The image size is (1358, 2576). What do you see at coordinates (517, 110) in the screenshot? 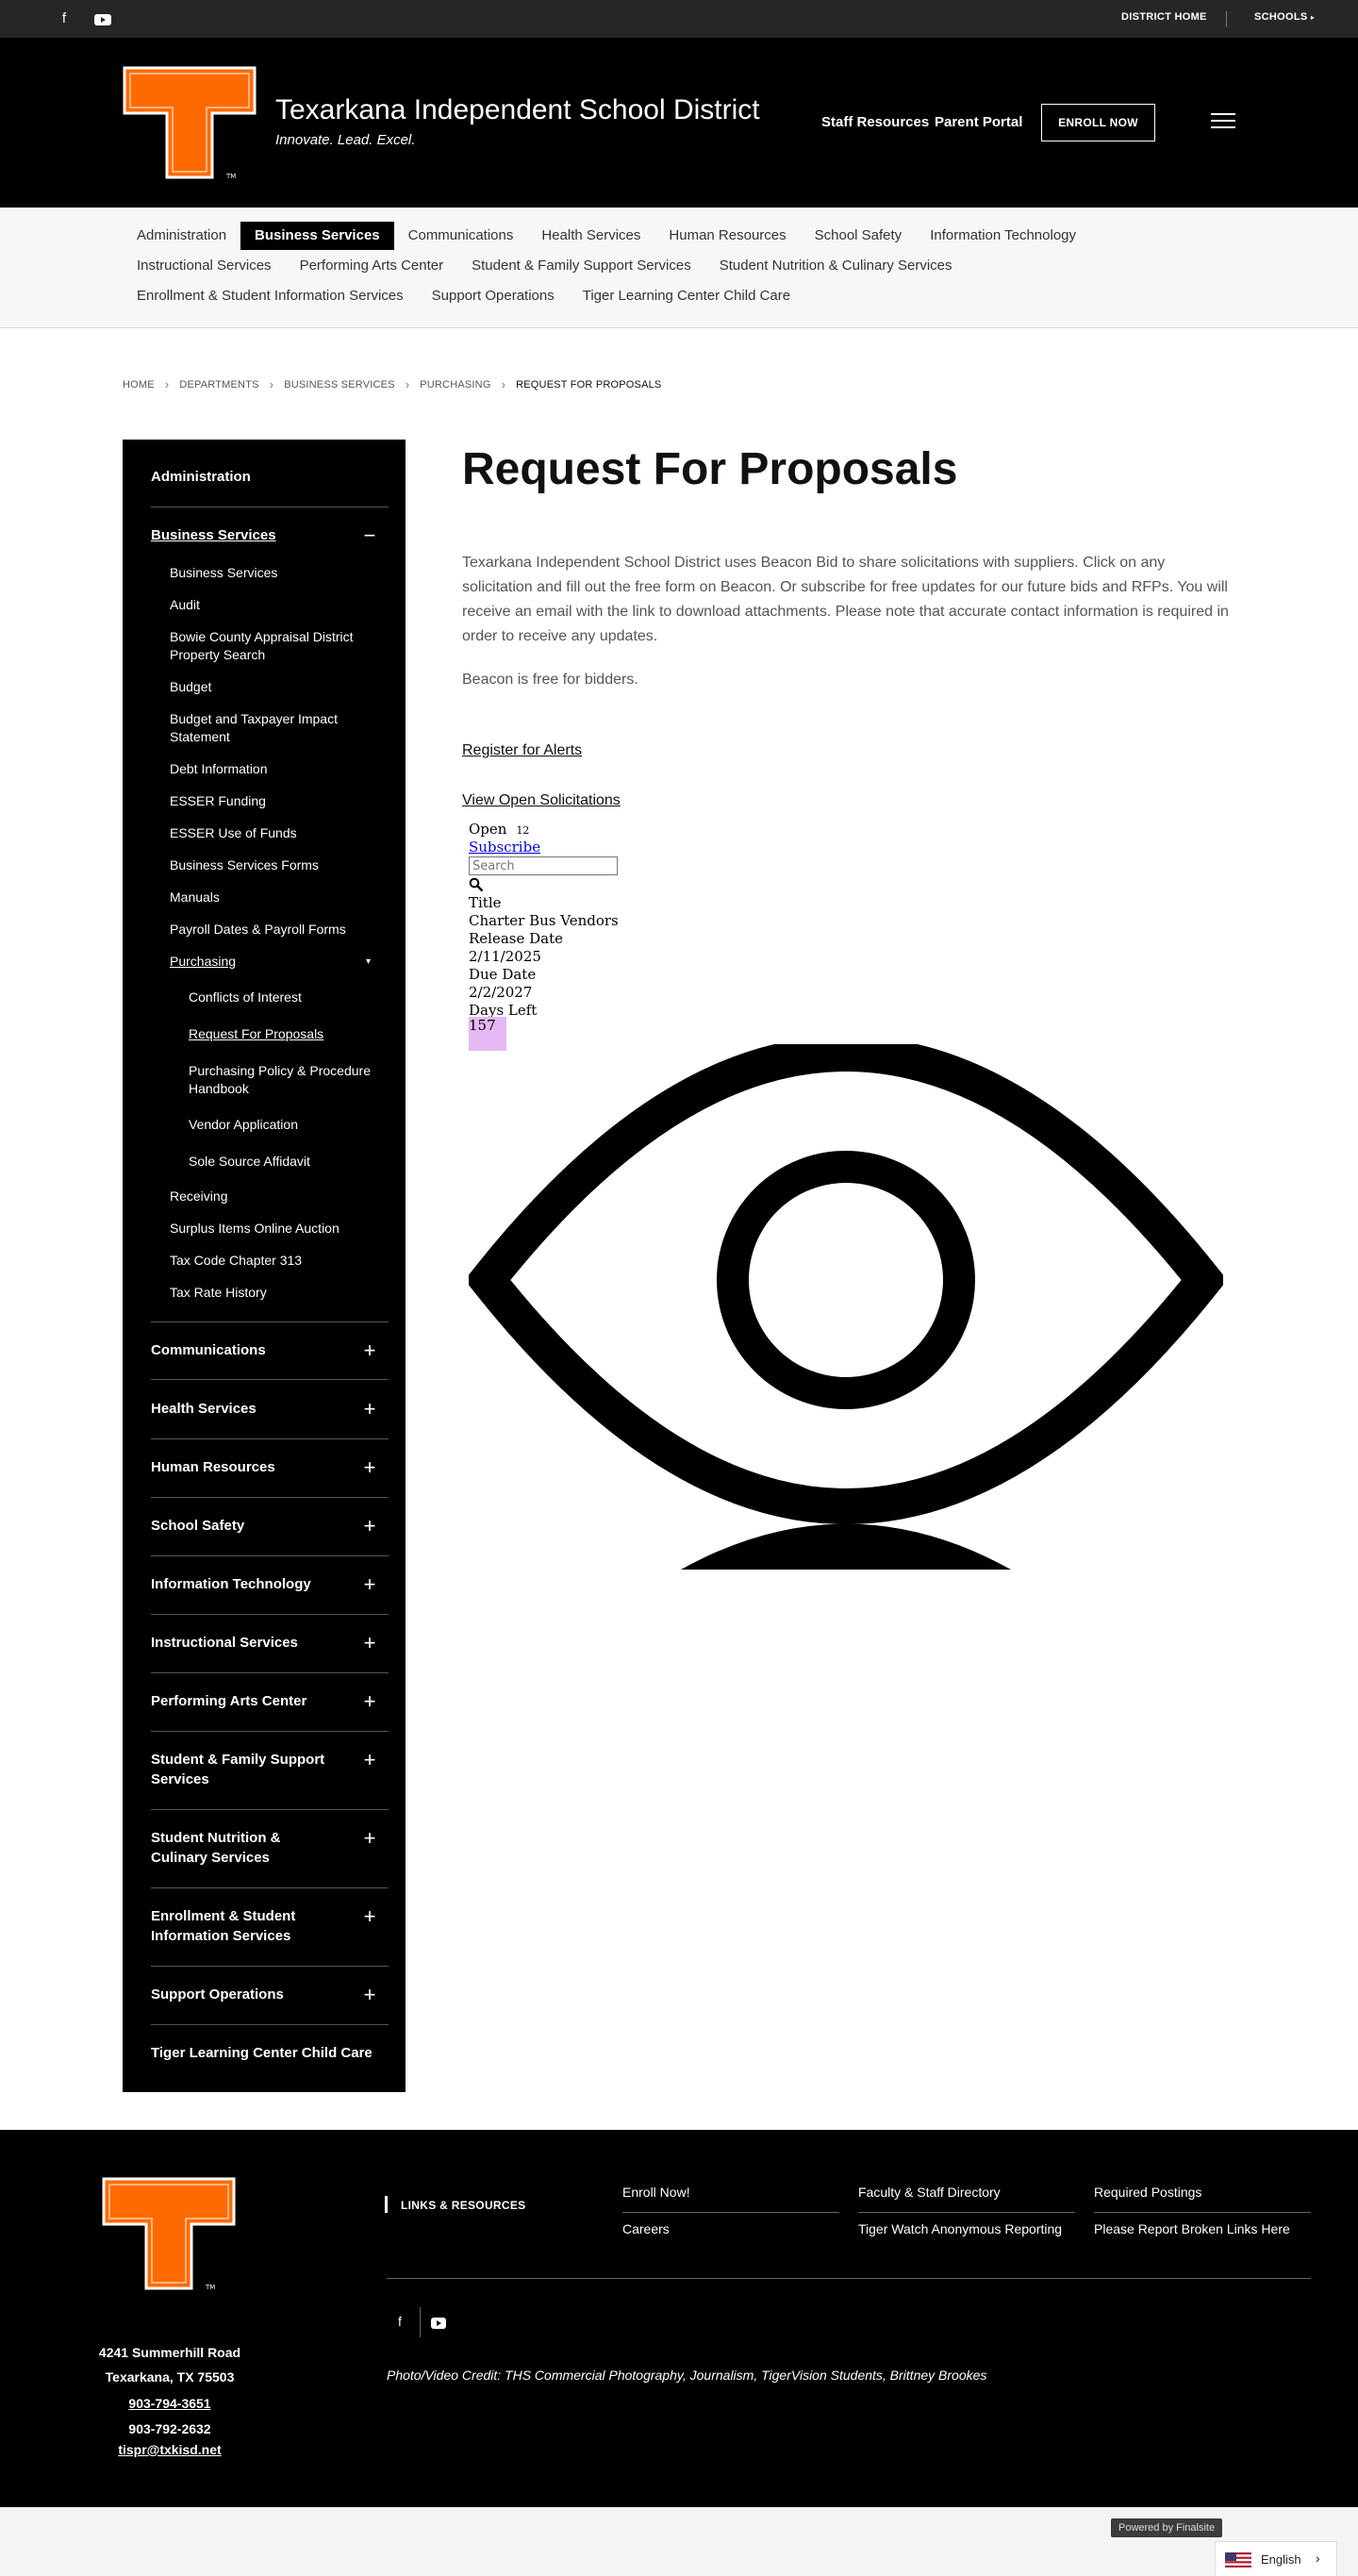
I see `site-title: Texarkana Independent School District` at bounding box center [517, 110].